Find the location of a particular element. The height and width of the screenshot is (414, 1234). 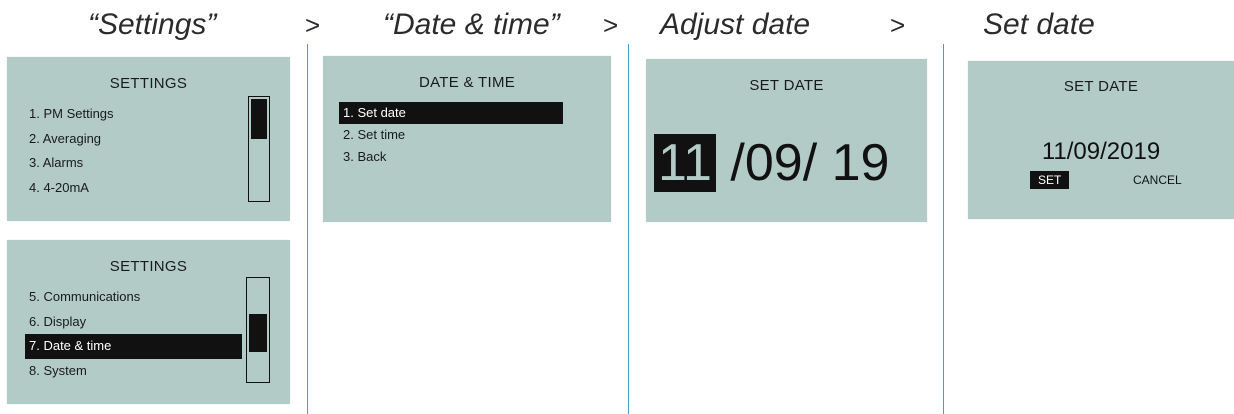

date-time-menu: 1. Set date 2. Set time 3. Back is located at coordinates (451, 135).